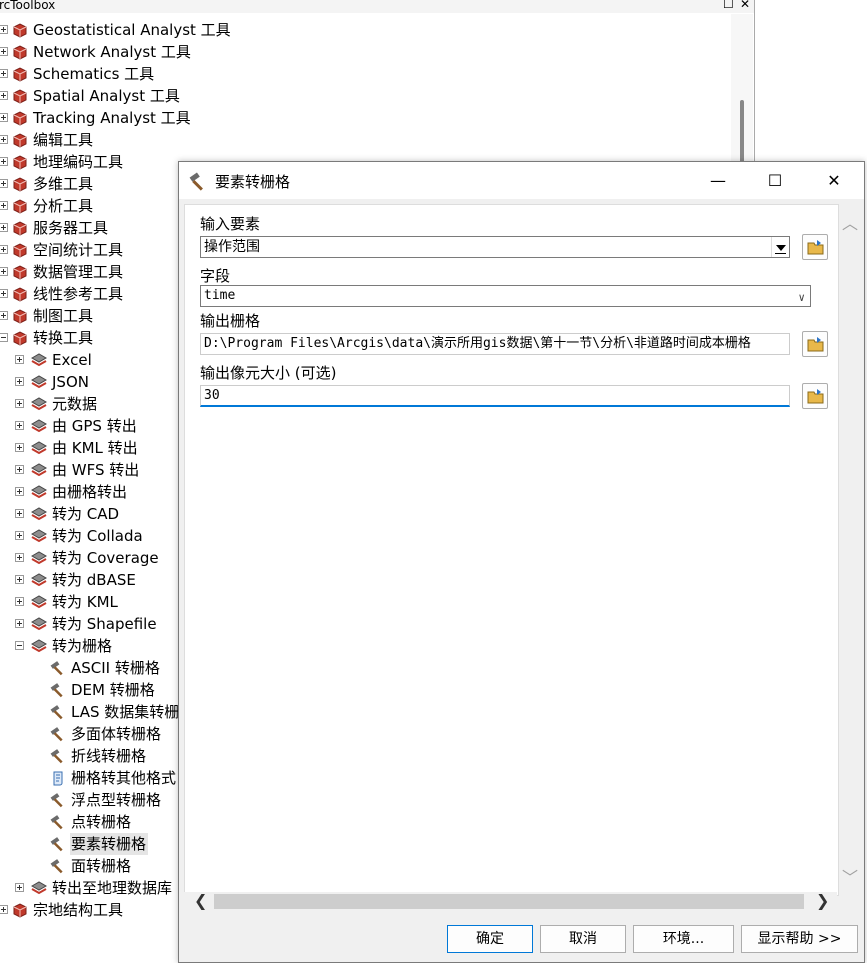 The width and height of the screenshot is (867, 963). What do you see at coordinates (212, 395) in the screenshot?
I see `cell-size-value: 30` at bounding box center [212, 395].